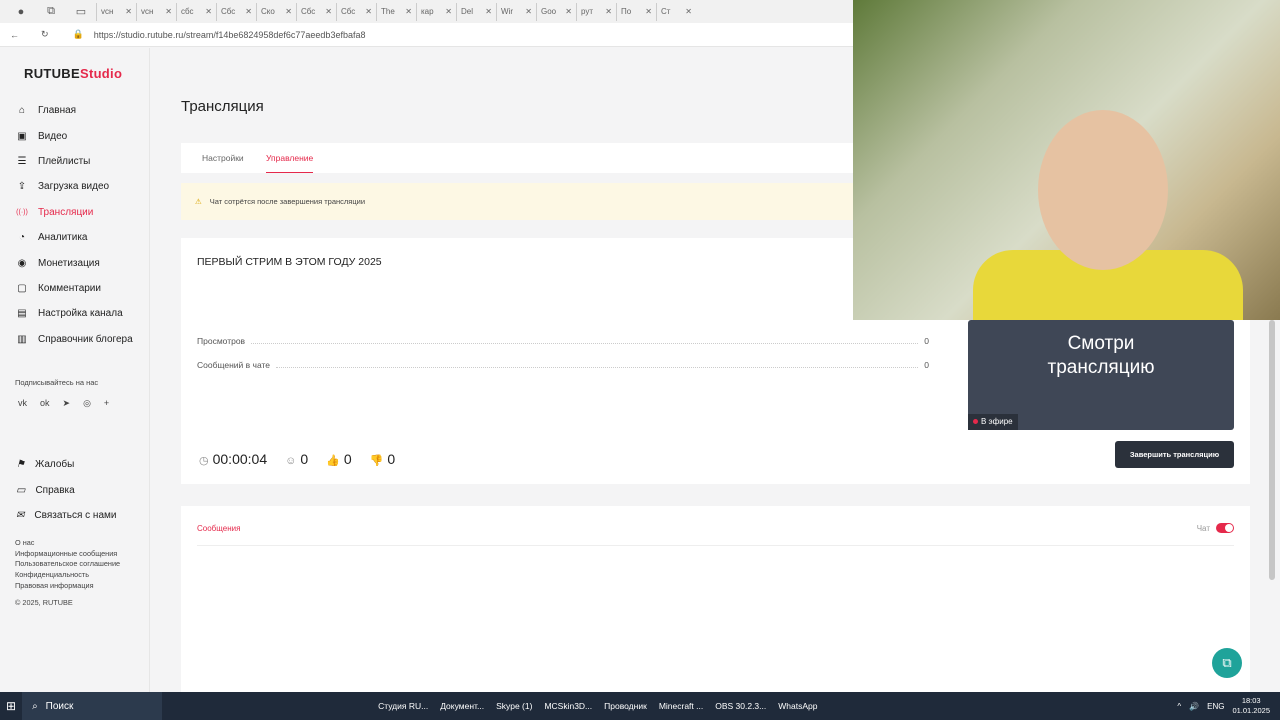  Describe the element at coordinates (66, 515) in the screenshot. I see `sidebar-item: ✉ Связаться с нами` at that location.